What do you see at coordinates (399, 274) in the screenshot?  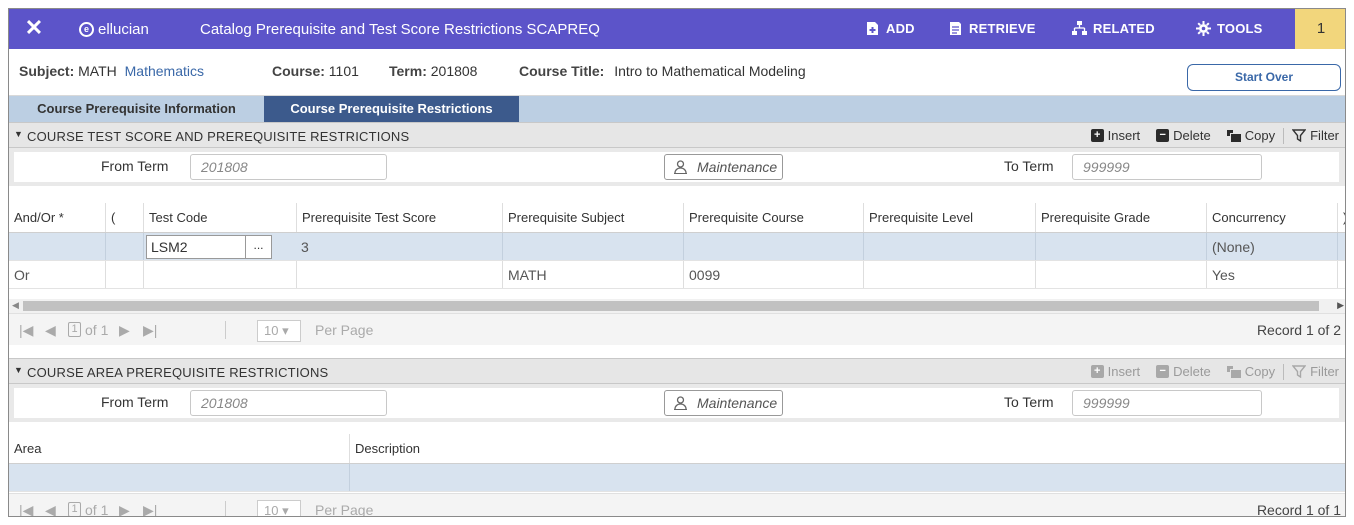 I see `cell-test-score` at bounding box center [399, 274].